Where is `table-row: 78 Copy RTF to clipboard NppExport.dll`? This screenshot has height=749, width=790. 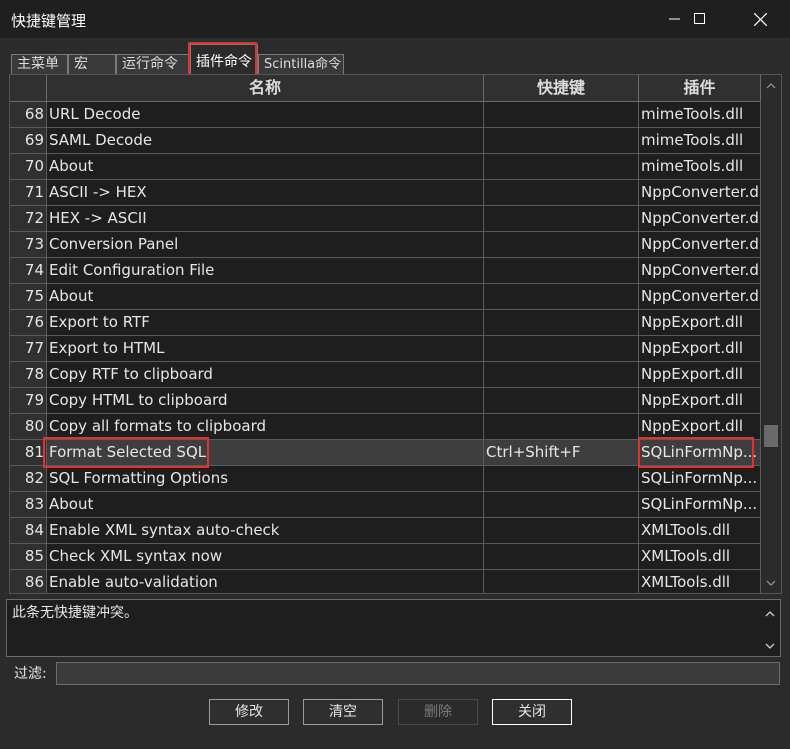
table-row: 78 Copy RTF to clipboard NppExport.dll is located at coordinates (386, 375).